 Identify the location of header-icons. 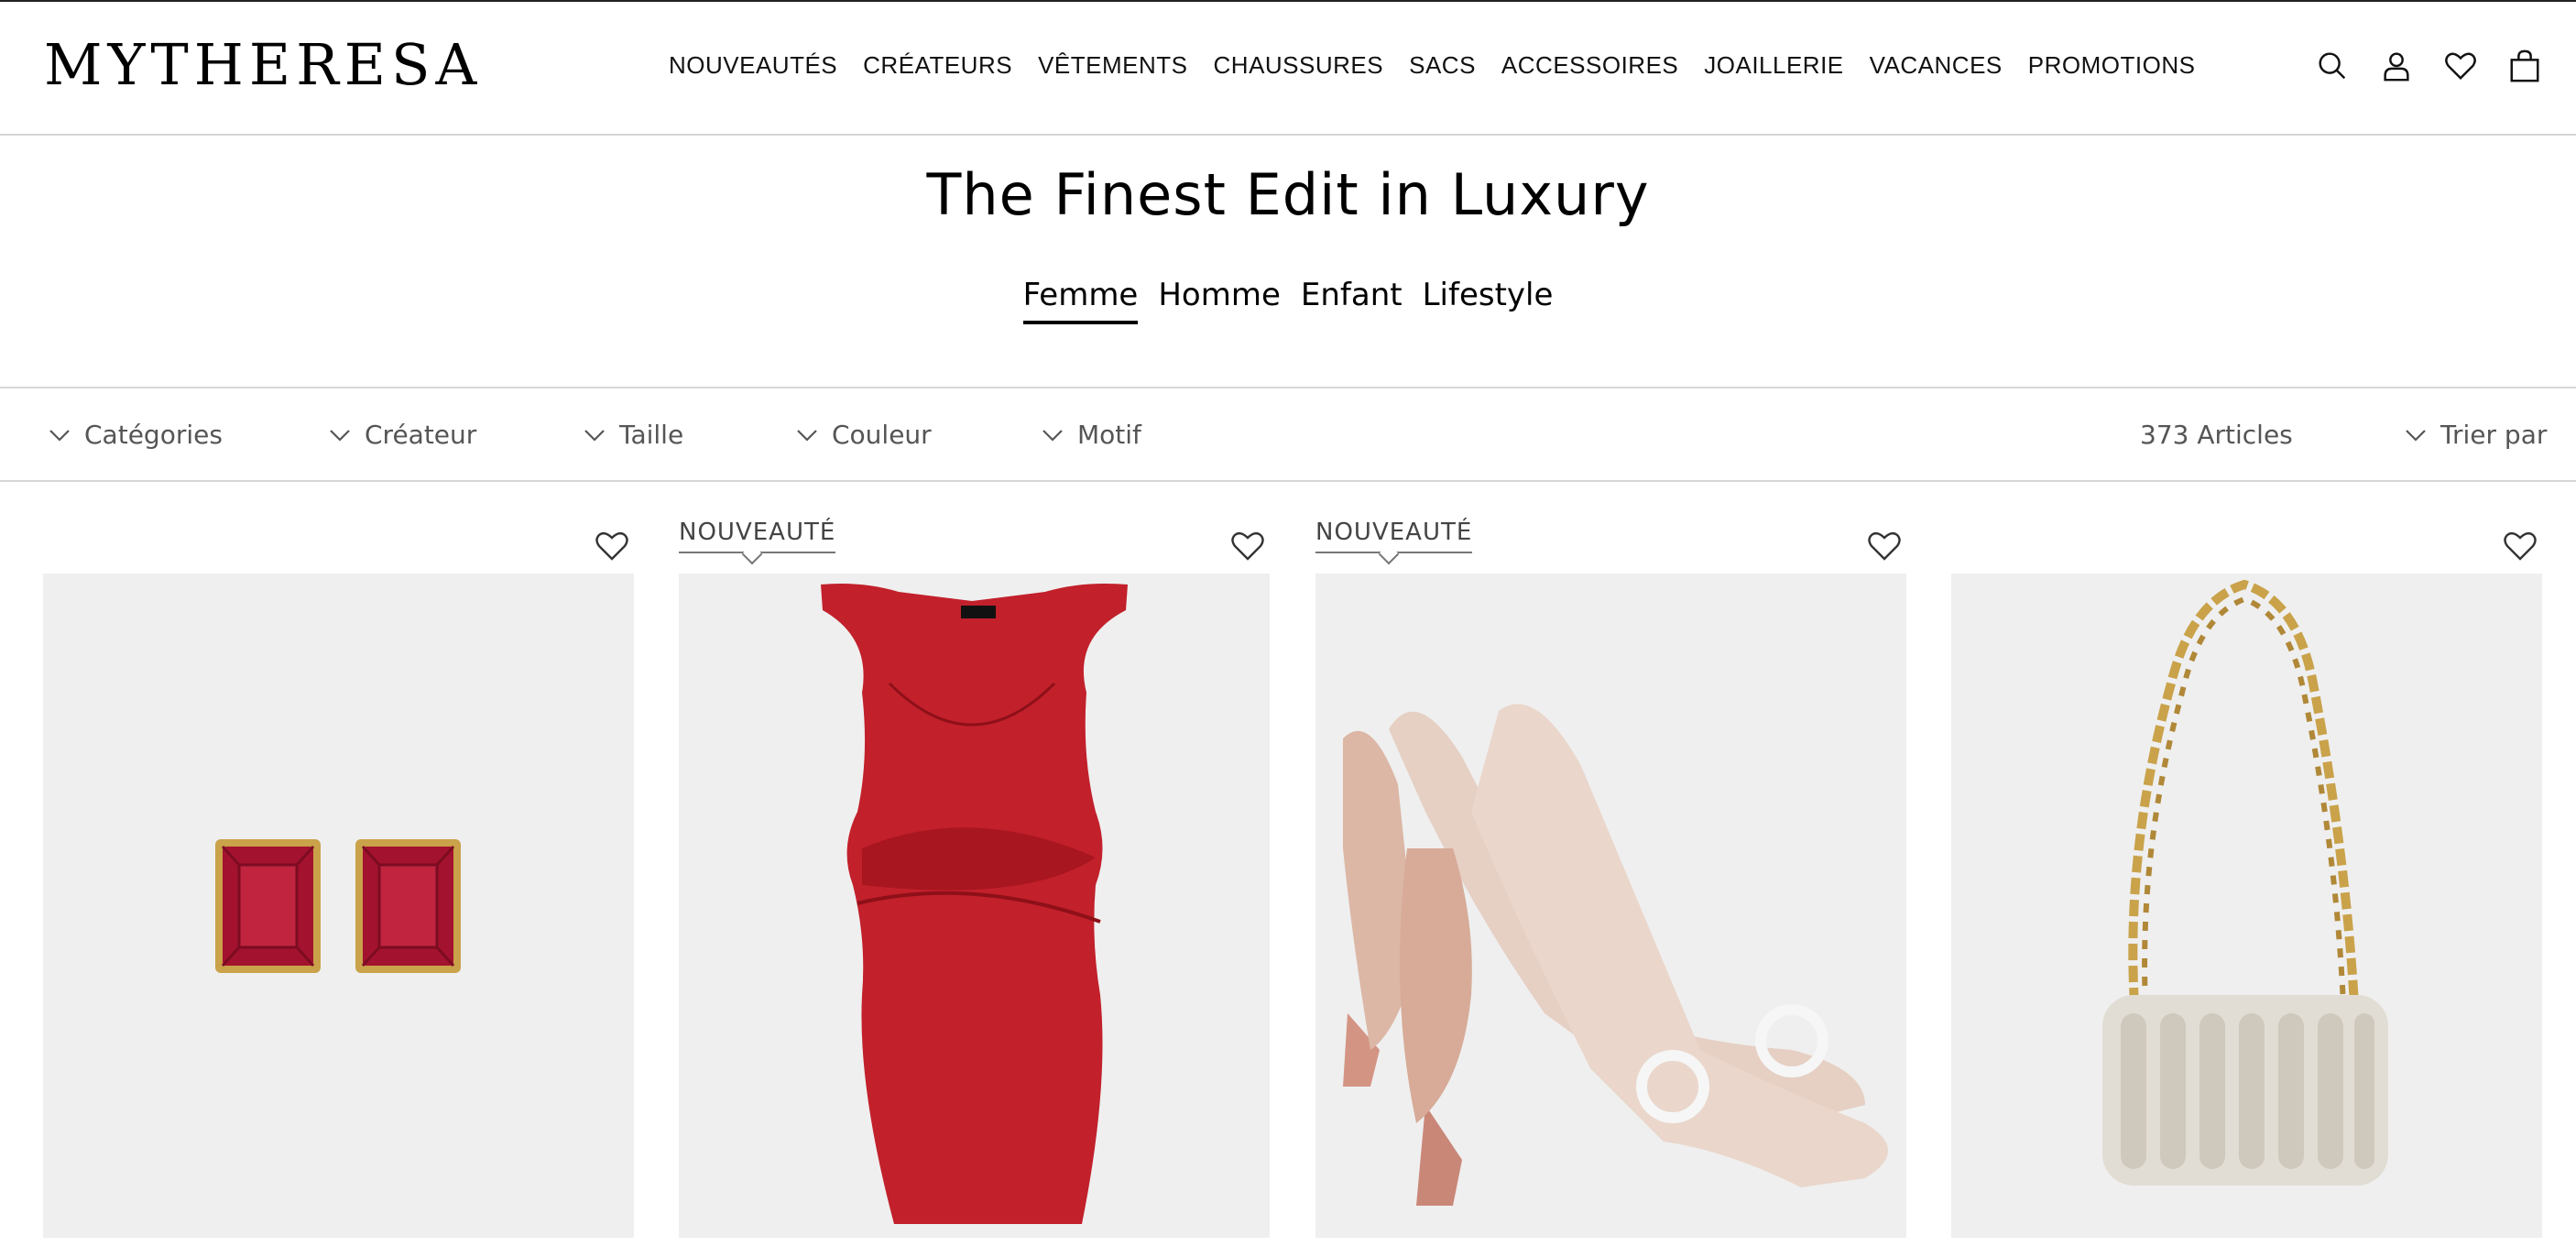
(2429, 66).